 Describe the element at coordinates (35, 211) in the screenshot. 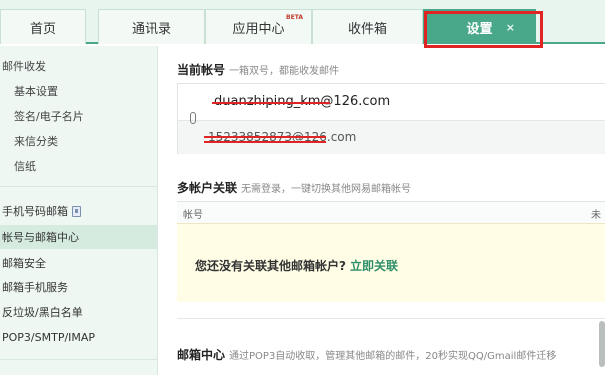

I see `sidebar-item-label: 手机号码邮箱` at that location.